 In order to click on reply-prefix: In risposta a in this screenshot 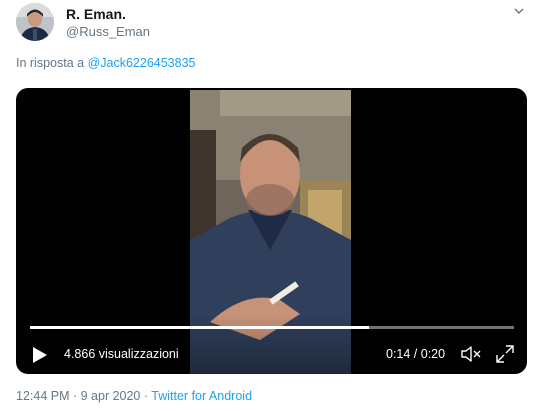, I will do `click(52, 63)`.